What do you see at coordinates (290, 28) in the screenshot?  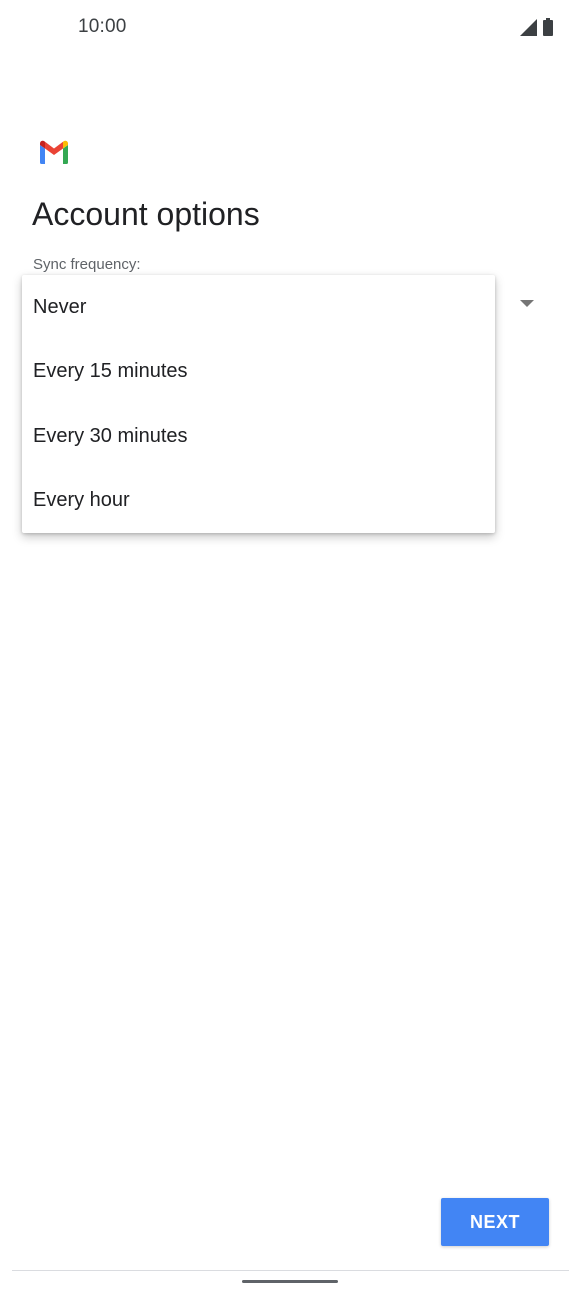 I see `status-bar: 10:00` at bounding box center [290, 28].